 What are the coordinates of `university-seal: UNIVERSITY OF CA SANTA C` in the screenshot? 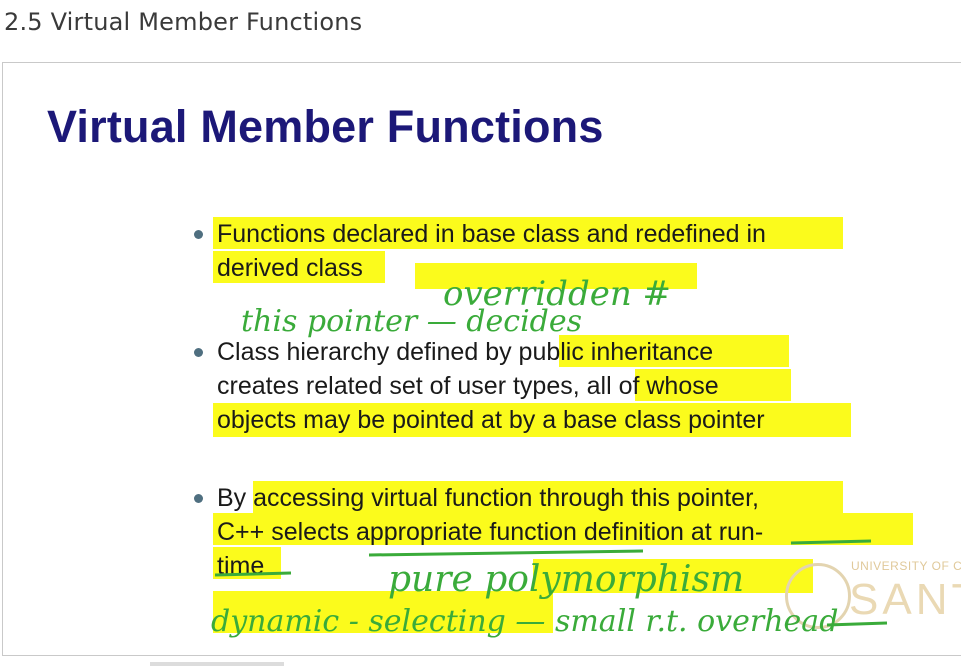 It's located at (873, 595).